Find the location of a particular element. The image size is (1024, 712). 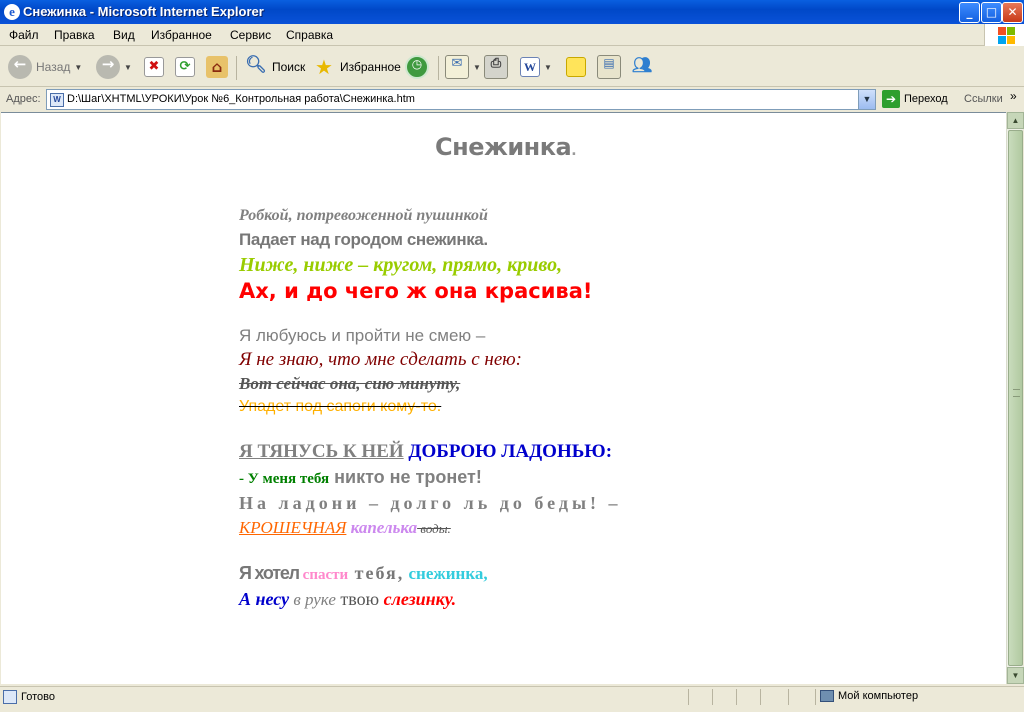

address-dropdown-button: ▼ is located at coordinates (866, 99).